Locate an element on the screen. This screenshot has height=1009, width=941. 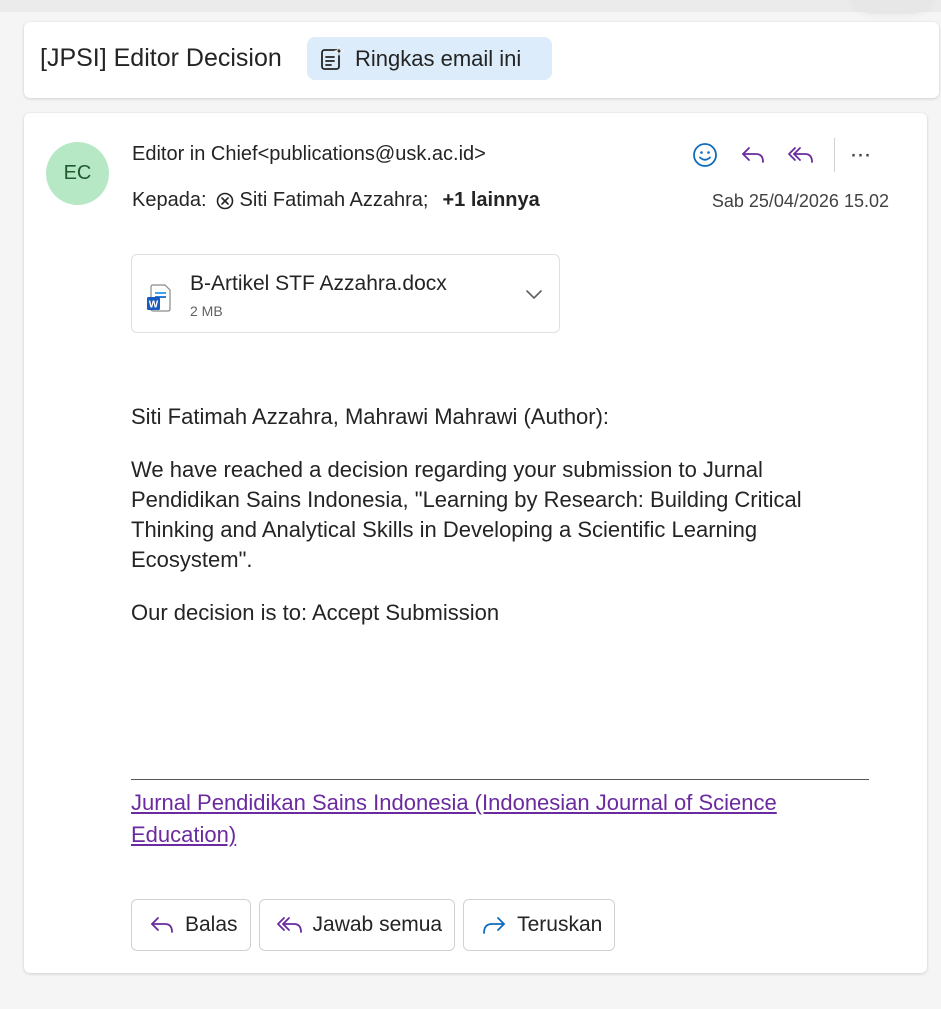
emoji-reaction-button is located at coordinates (705, 155).